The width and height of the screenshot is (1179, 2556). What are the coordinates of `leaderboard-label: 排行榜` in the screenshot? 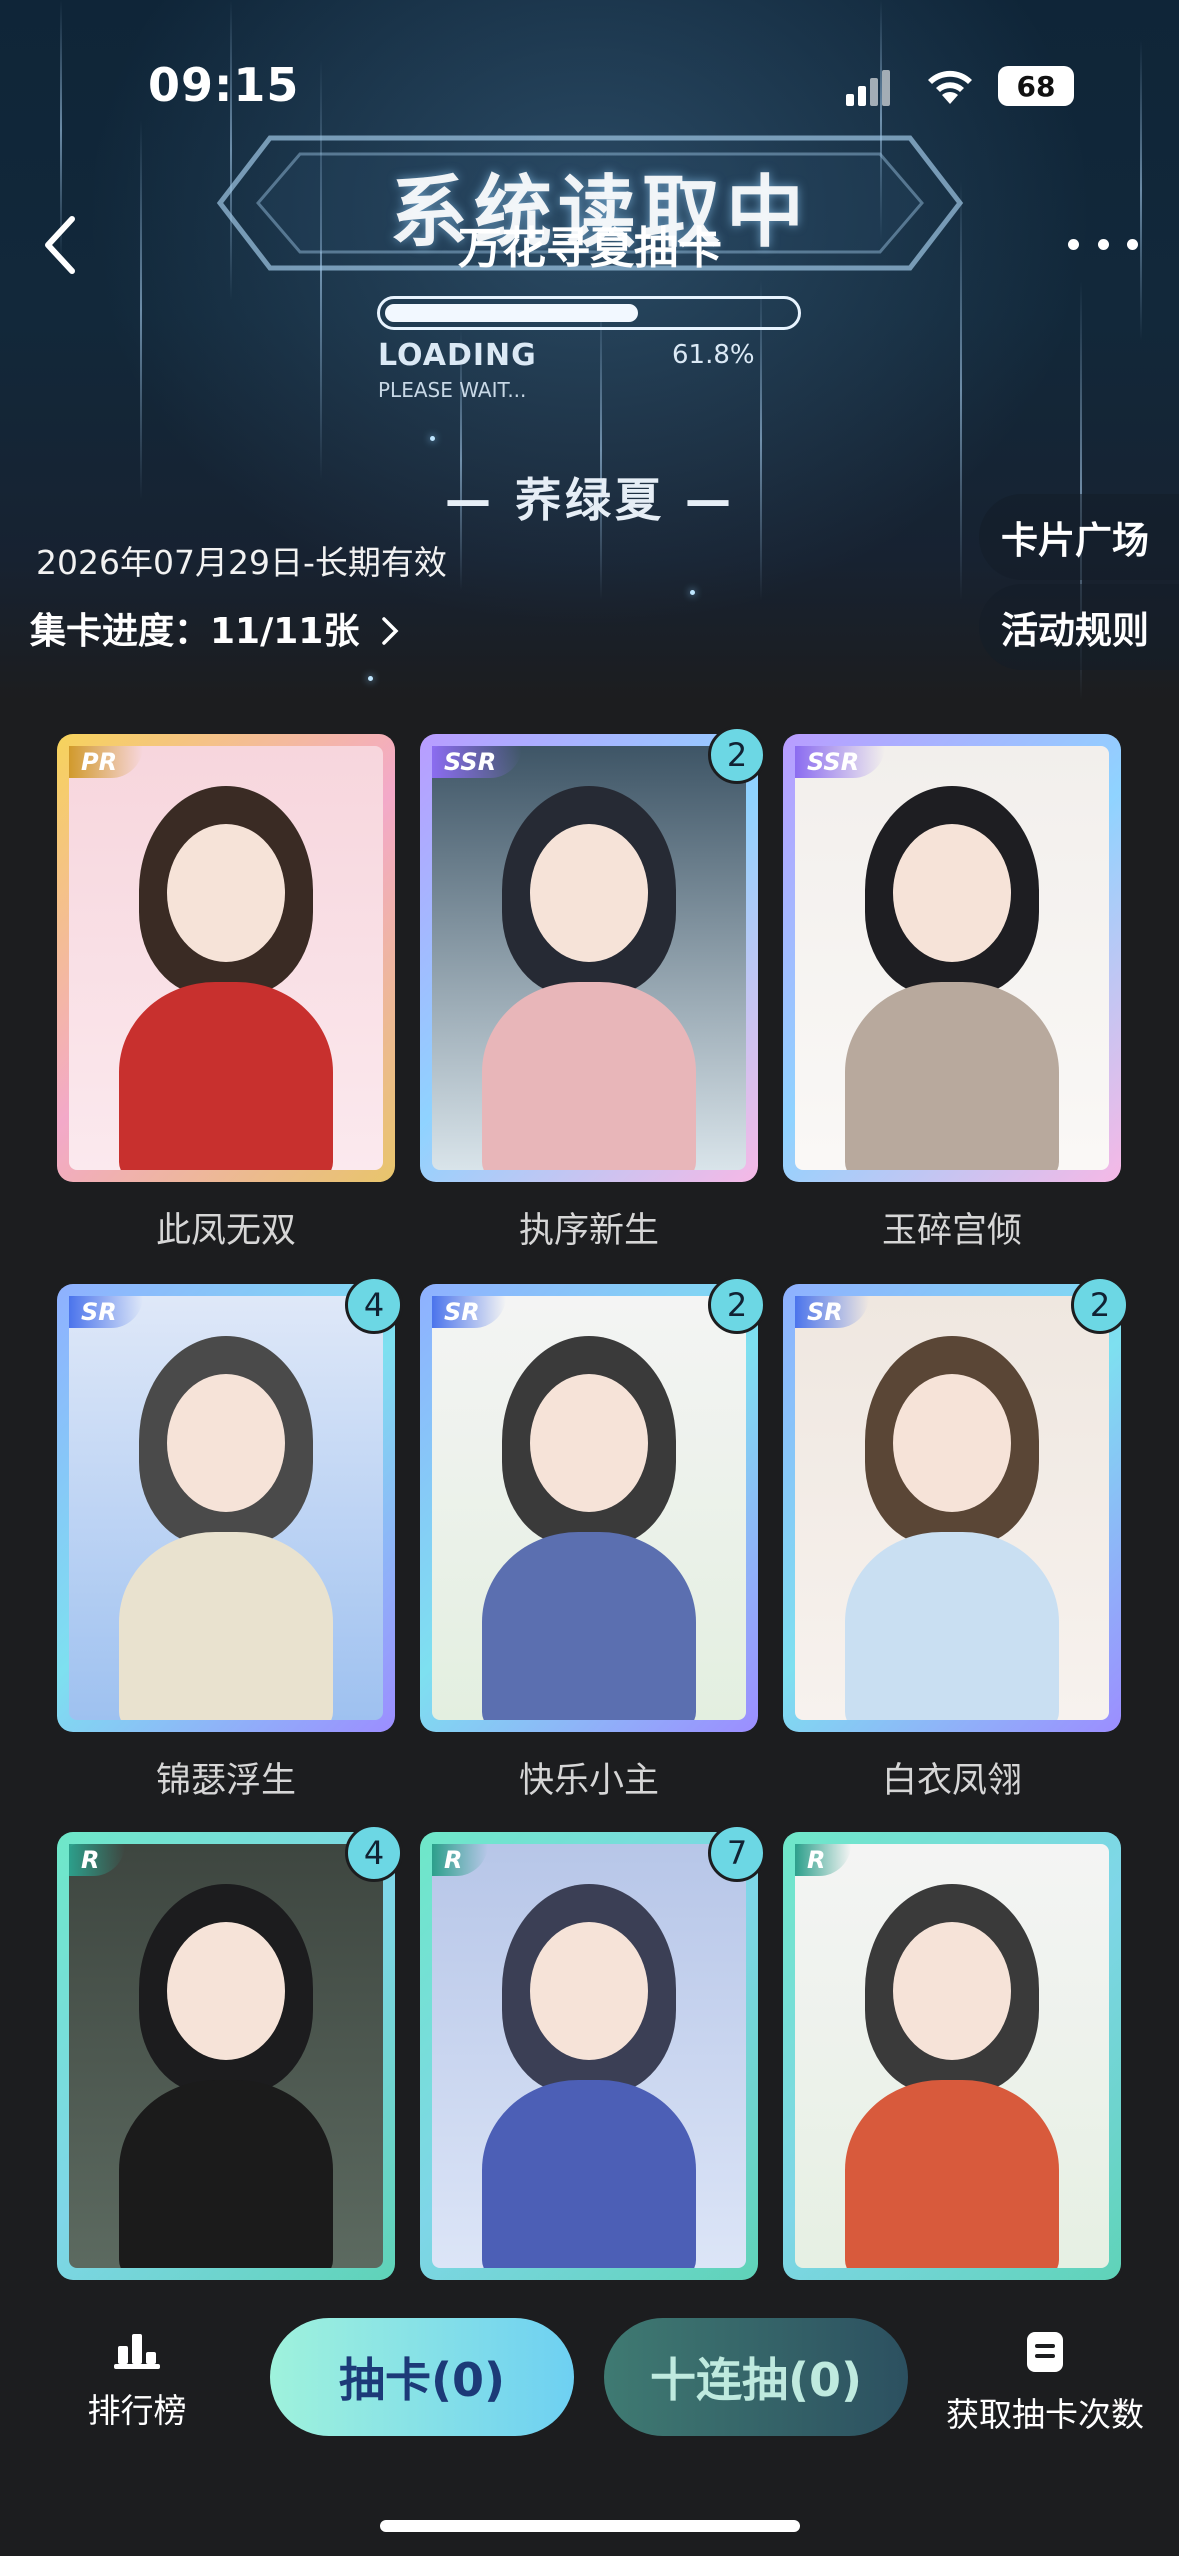 It's located at (137, 2410).